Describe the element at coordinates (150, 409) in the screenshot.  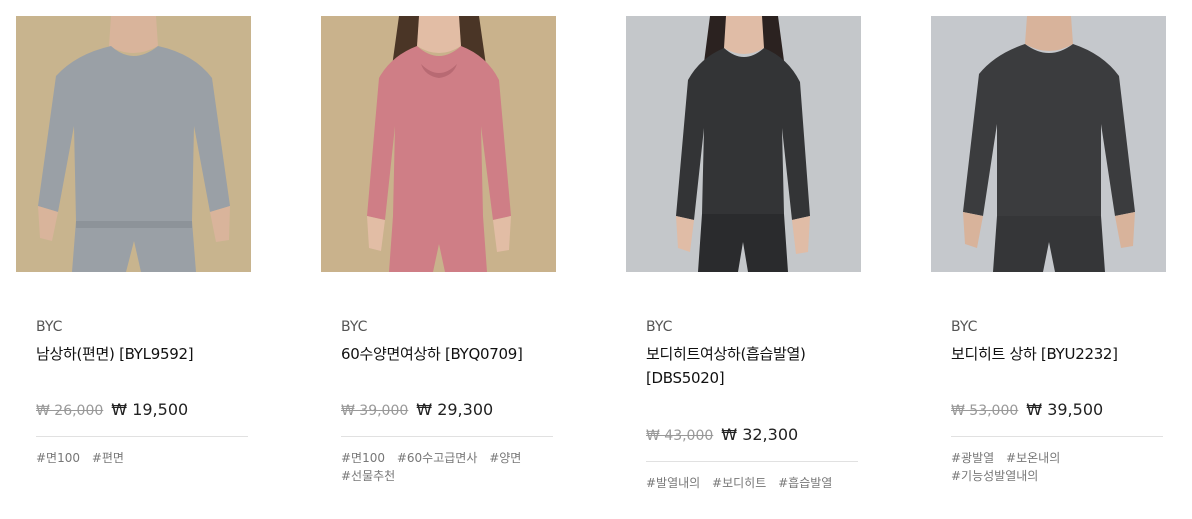
I see `sale-price: ₩ 19,500` at that location.